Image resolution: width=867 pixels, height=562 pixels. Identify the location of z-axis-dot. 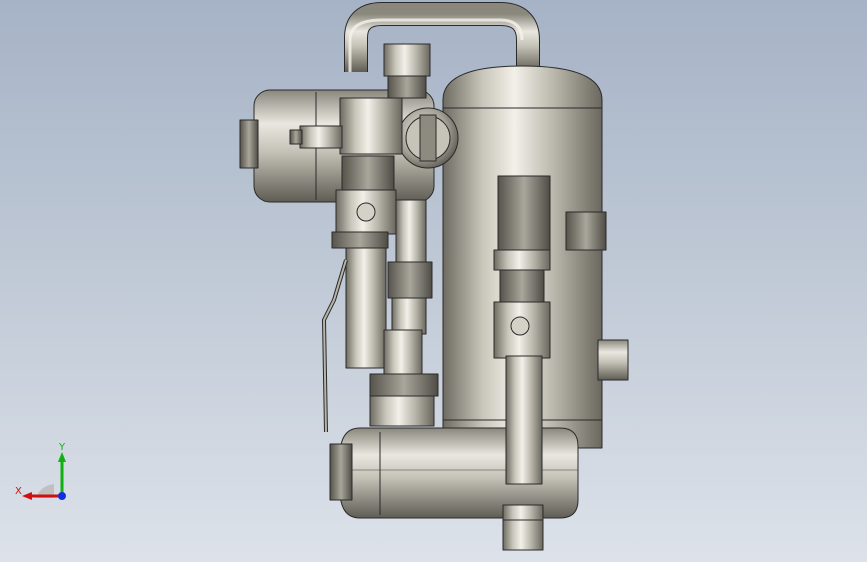
(62, 496).